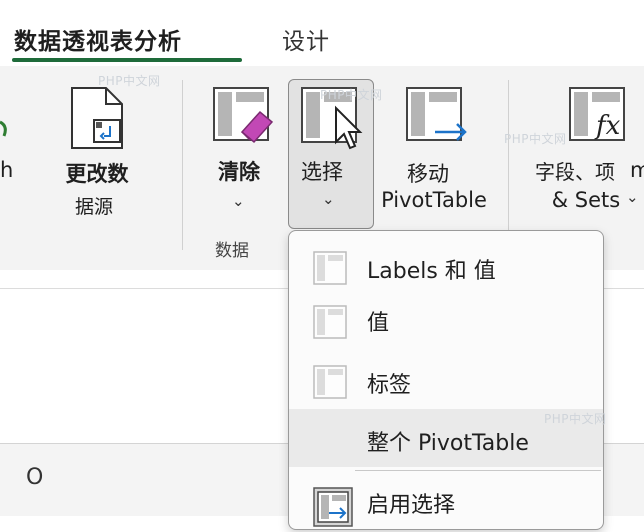  I want to click on fields-items-sets-icon: fx, so click(599, 118).